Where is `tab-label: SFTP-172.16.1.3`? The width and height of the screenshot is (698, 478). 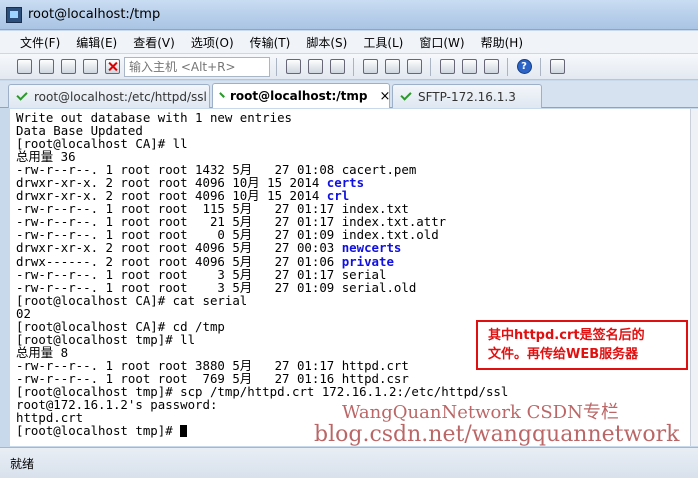
tab-label: SFTP-172.16.1.3 is located at coordinates (467, 96).